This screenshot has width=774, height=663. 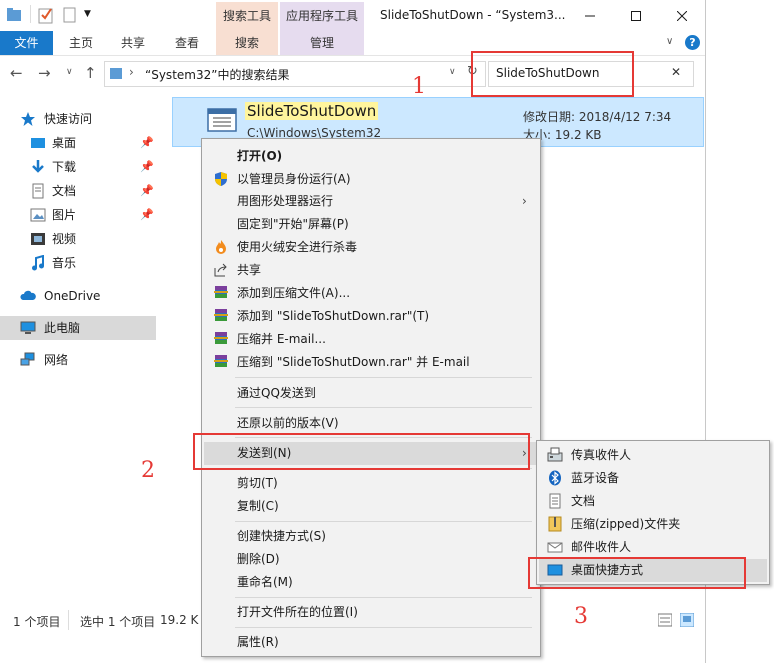 I want to click on nav-downloads: 下载 📌, so click(x=78, y=167).